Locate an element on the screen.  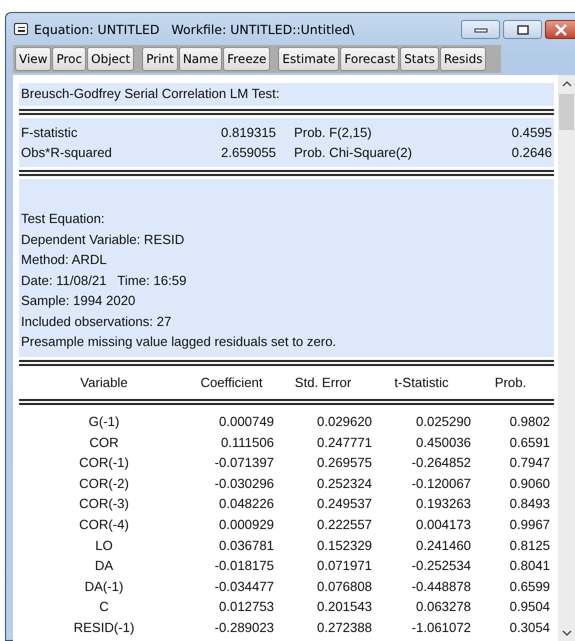
maximize-icon is located at coordinates (522, 29).